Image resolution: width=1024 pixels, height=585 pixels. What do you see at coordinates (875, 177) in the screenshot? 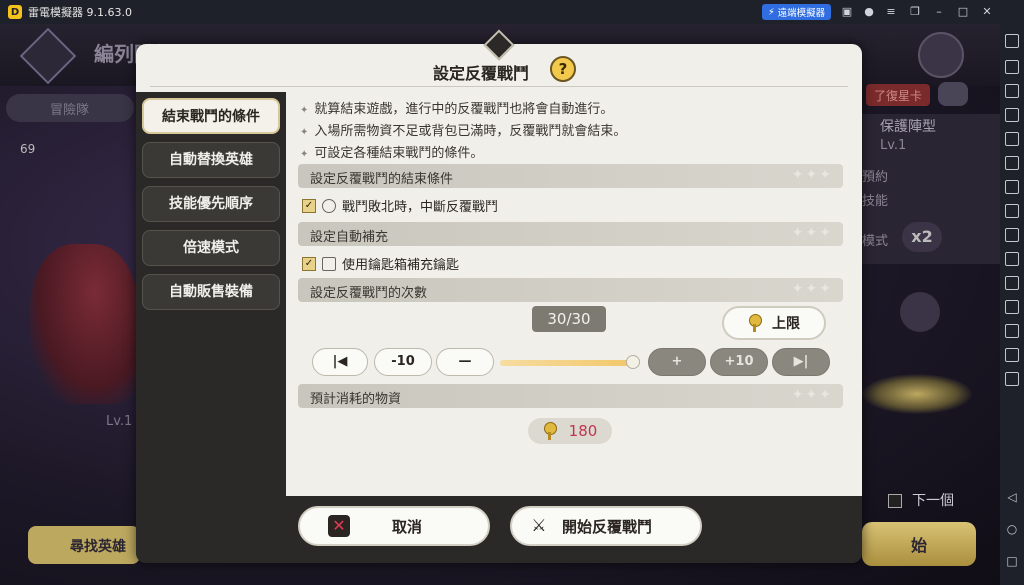
I see `bg-reserve-label: 預約` at bounding box center [875, 177].